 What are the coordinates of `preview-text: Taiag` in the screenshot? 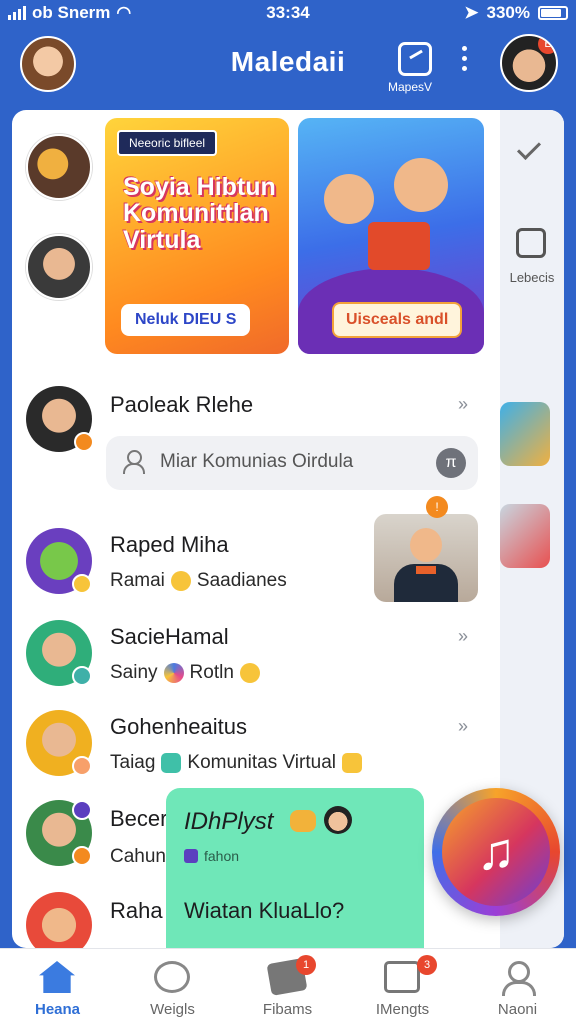 It's located at (133, 762).